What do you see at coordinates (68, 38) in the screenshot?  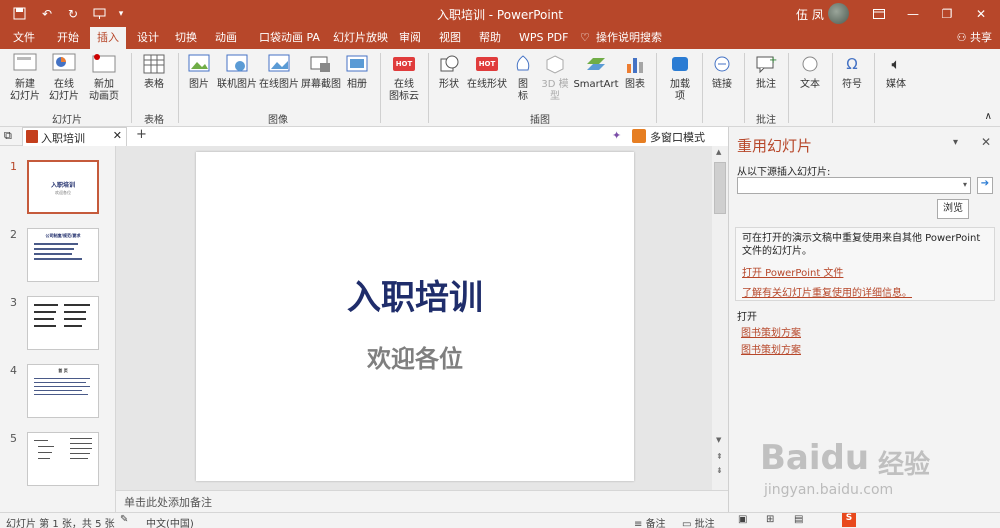 I see `tab-home: 开始` at bounding box center [68, 38].